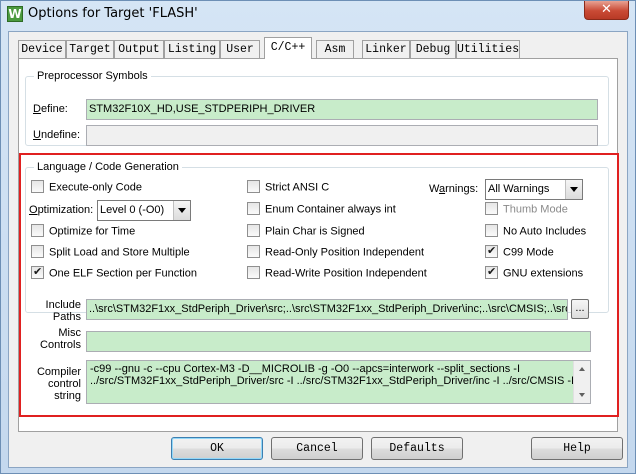  Describe the element at coordinates (217, 448) in the screenshot. I see `ok-button: OK` at that location.